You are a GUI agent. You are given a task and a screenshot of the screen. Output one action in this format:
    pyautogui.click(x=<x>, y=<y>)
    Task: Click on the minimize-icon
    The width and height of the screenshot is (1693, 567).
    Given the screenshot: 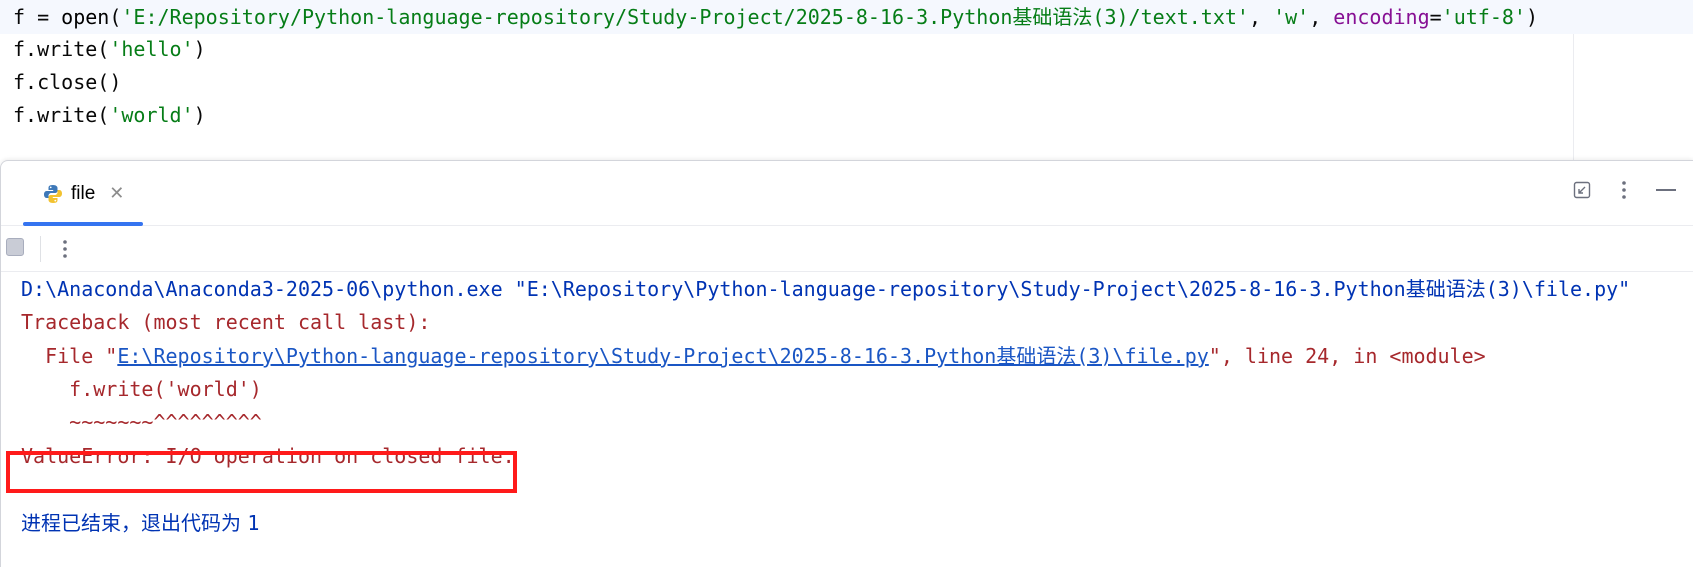 What is the action you would take?
    pyautogui.click(x=1666, y=190)
    